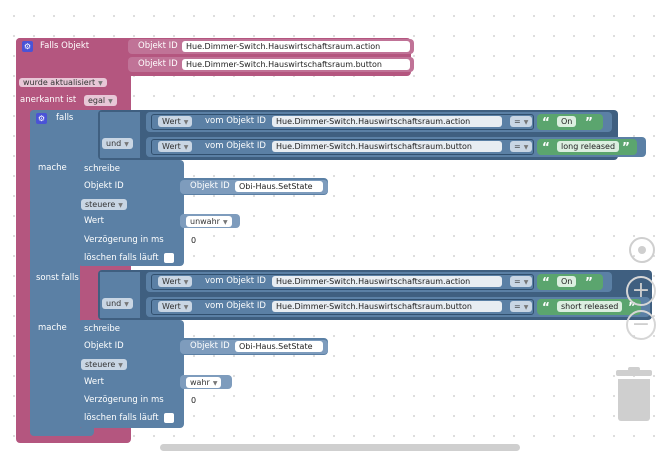 The height and width of the screenshot is (451, 669). I want to click on anerkannt-label: anerkannt ist, so click(48, 100).